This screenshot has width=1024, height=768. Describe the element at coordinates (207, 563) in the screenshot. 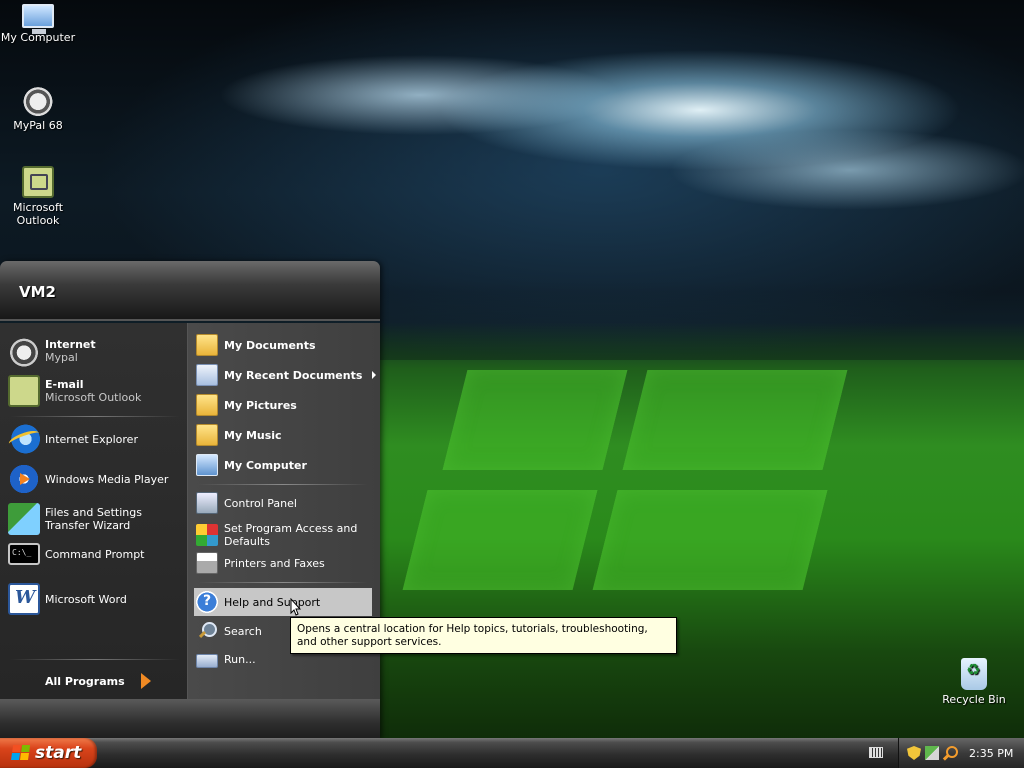

I see `printer-icon` at that location.